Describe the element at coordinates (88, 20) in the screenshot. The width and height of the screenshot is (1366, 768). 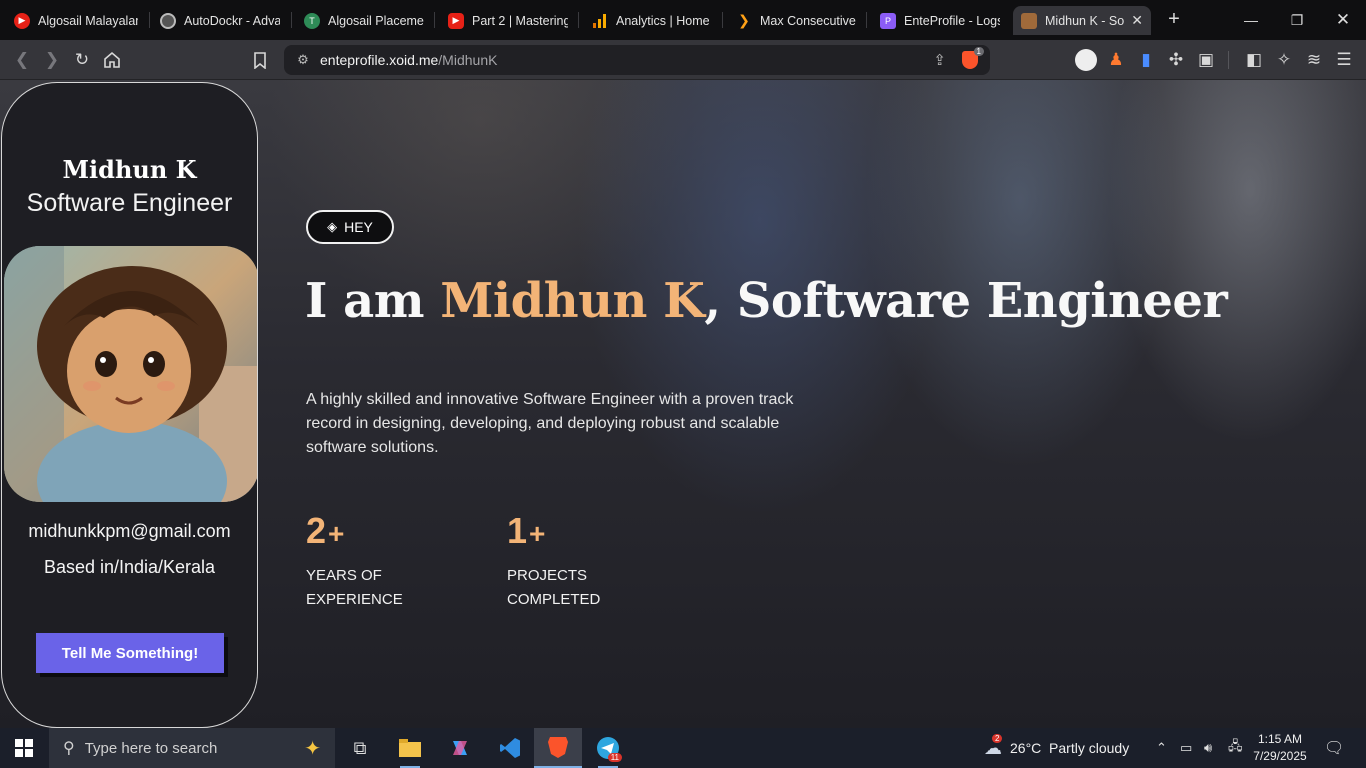
I see `tab-title: Algosail Malayalam` at that location.